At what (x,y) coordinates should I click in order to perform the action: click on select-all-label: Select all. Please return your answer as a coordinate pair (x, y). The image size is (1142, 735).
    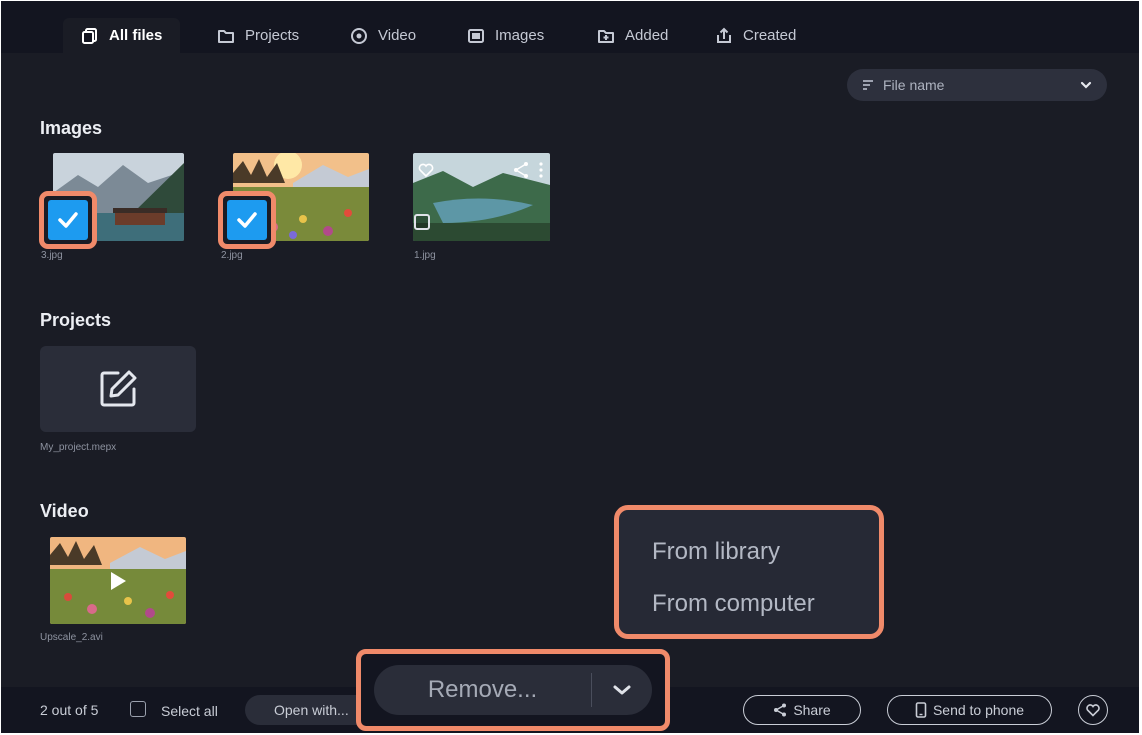
    Looking at the image, I should click on (189, 711).